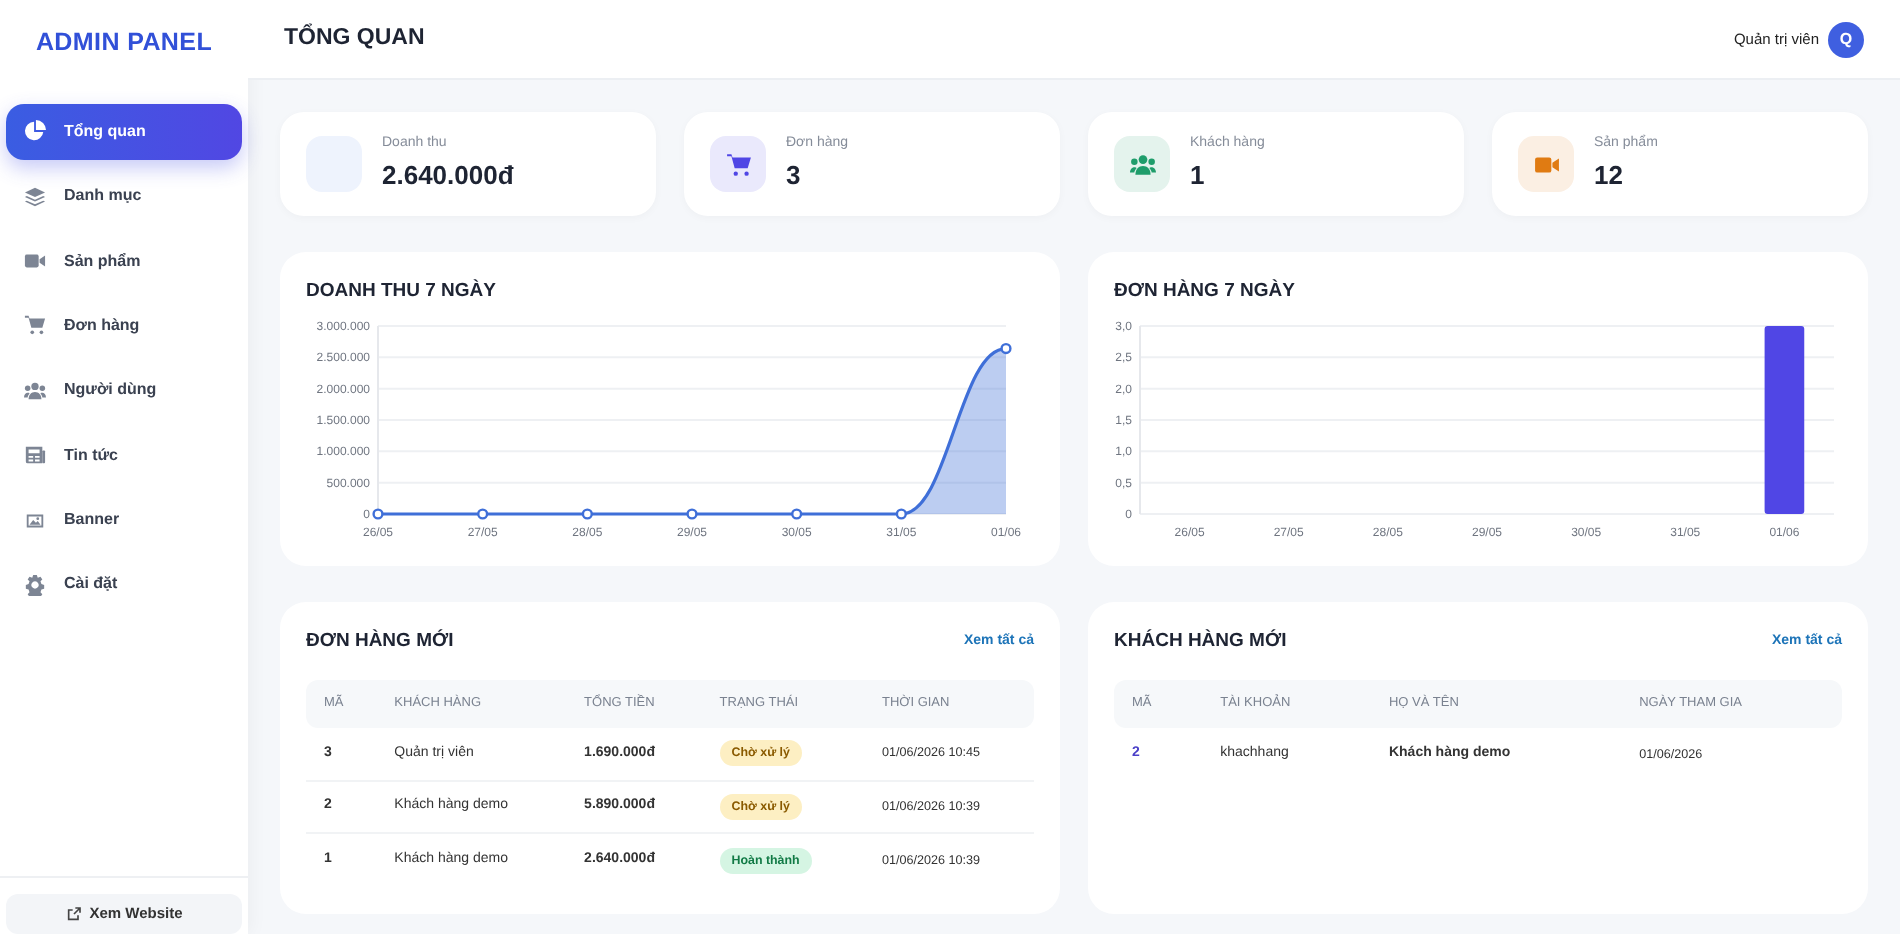 The image size is (1900, 934). I want to click on brand-logo: ADMIN PANEL, so click(124, 43).